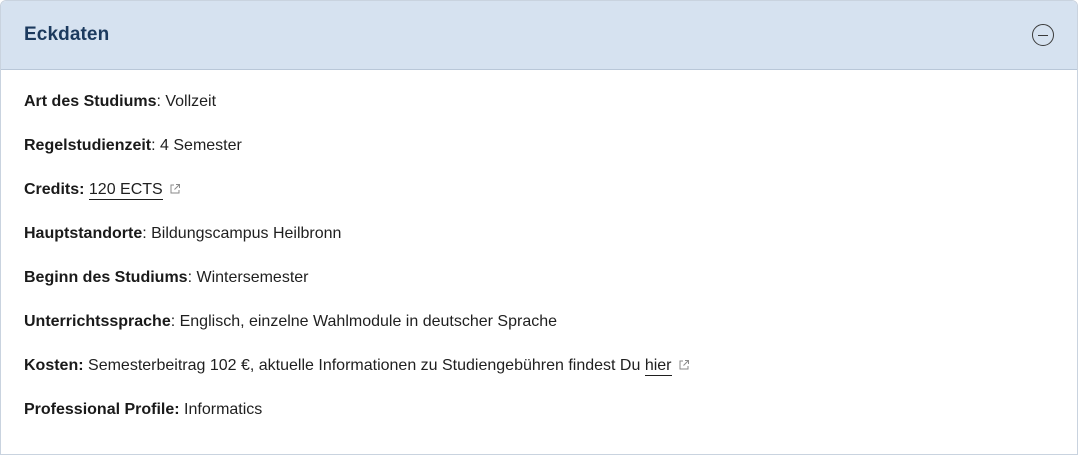 The width and height of the screenshot is (1080, 456). Describe the element at coordinates (539, 102) in the screenshot. I see `row-art-des-studiums: Art des Studiums: Vollzeit` at that location.